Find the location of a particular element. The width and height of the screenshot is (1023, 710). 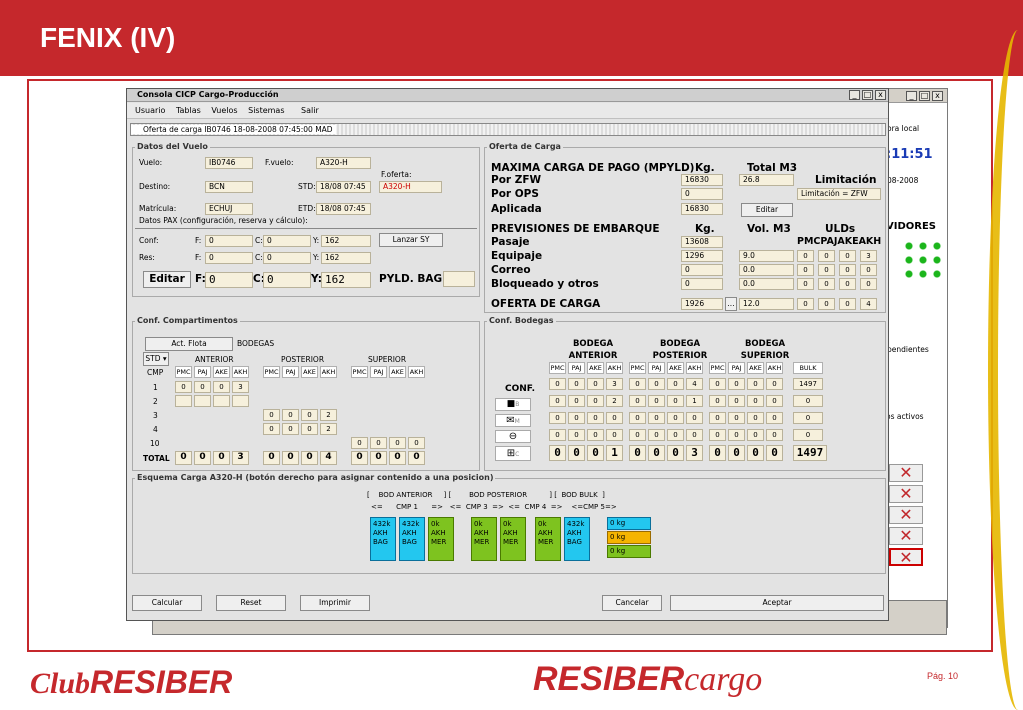

bodega-cell: 3 is located at coordinates (614, 384).